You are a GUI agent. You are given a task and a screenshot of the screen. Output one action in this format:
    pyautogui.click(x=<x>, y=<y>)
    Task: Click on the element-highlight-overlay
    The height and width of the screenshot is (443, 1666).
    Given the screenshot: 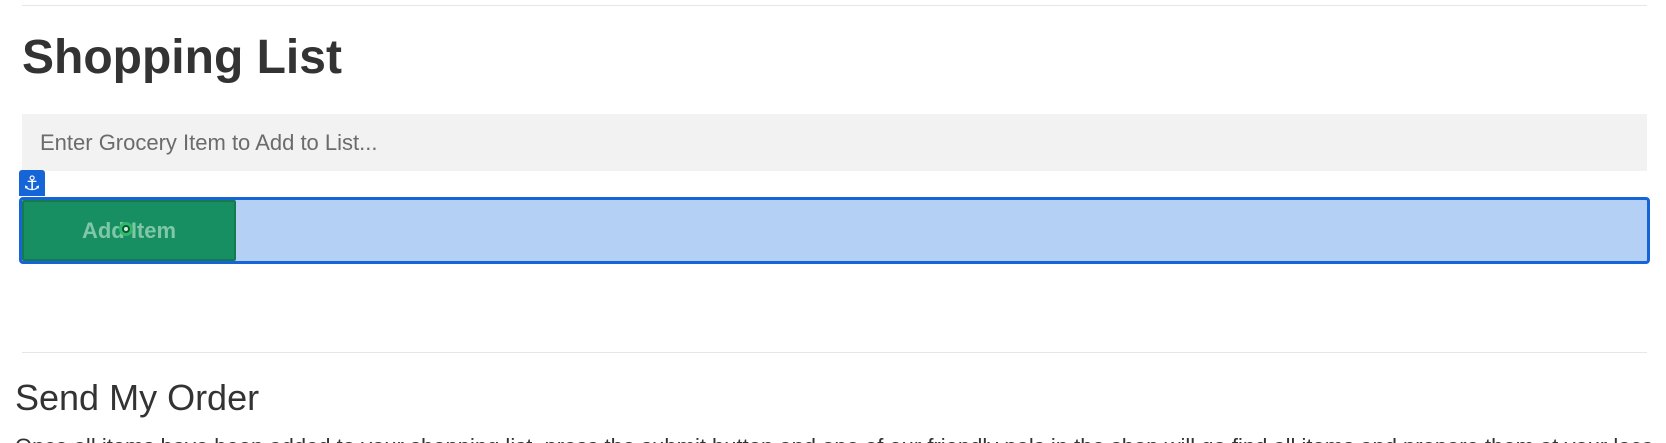 What is the action you would take?
    pyautogui.click(x=834, y=230)
    